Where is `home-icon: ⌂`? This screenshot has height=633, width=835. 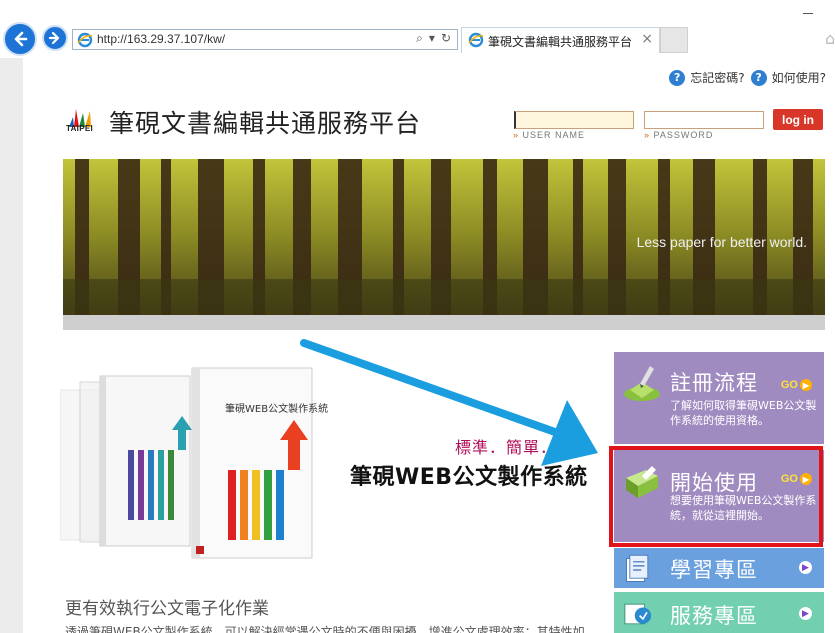
home-icon: ⌂ is located at coordinates (830, 38).